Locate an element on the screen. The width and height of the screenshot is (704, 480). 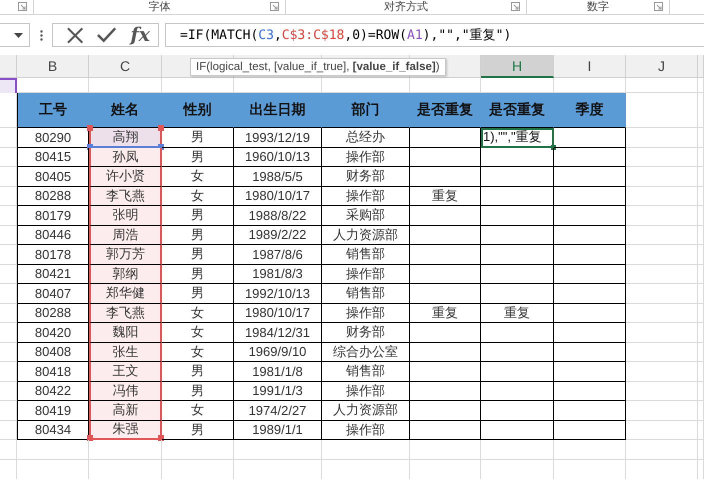
column-header: 姓名 is located at coordinates (125, 110).